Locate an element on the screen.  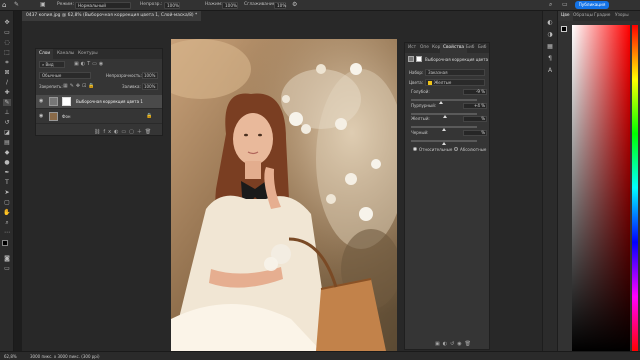
color-field is located at coordinates (601, 188).